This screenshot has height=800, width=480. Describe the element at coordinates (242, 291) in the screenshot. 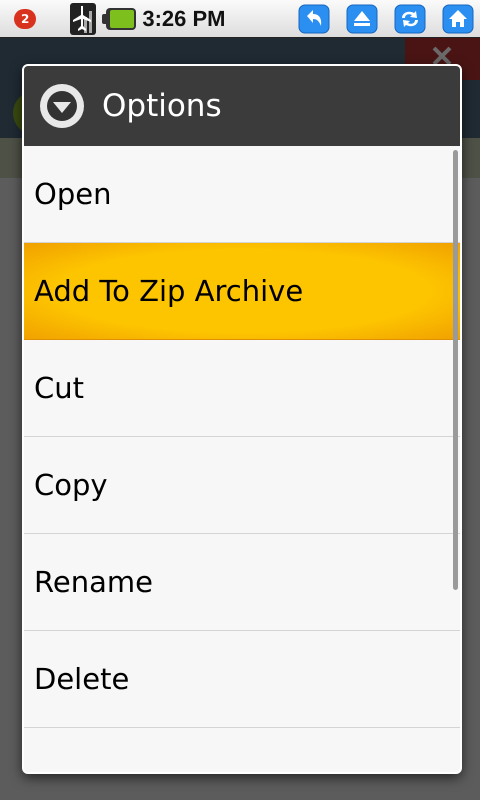

I see `menu-item: Add To Zip Archive` at that location.